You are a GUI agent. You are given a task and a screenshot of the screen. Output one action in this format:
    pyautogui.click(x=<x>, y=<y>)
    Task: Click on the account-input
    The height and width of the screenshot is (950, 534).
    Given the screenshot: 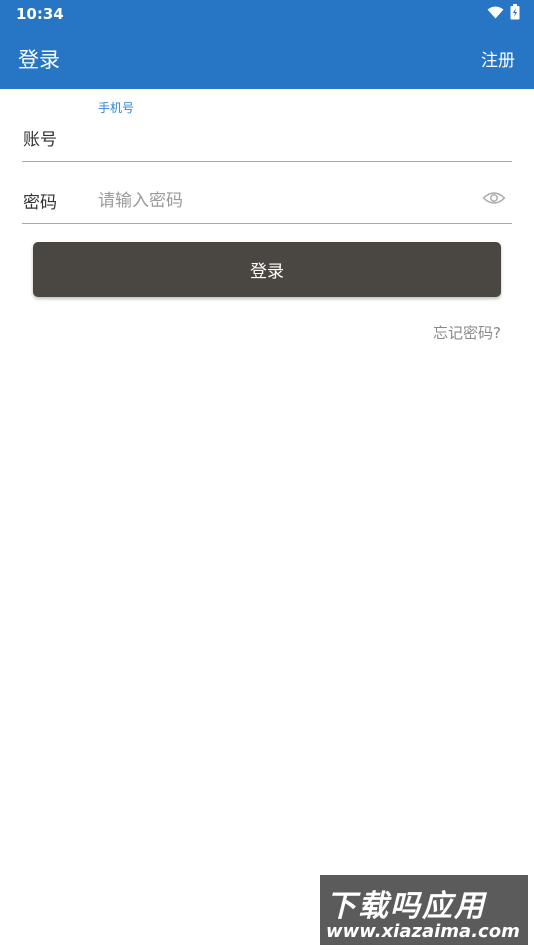 What is the action you would take?
    pyautogui.click(x=303, y=135)
    